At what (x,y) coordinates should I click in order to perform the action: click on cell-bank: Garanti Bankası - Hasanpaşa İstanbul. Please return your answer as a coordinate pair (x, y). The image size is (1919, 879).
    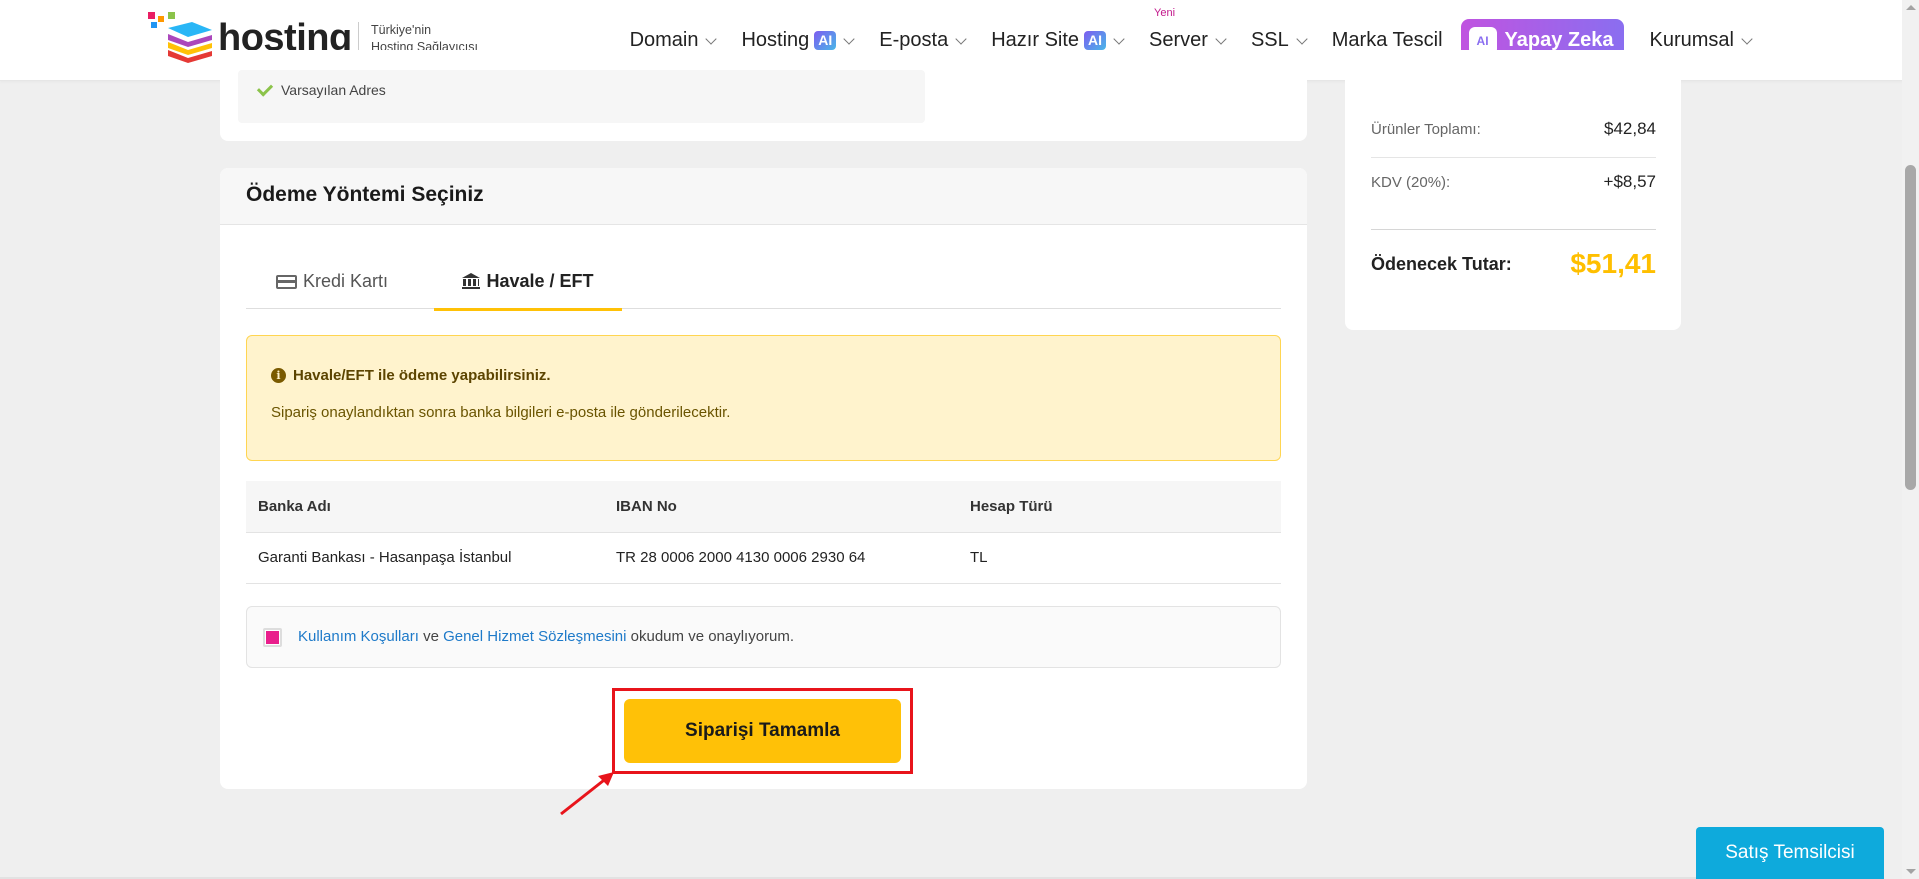
    Looking at the image, I should click on (425, 558).